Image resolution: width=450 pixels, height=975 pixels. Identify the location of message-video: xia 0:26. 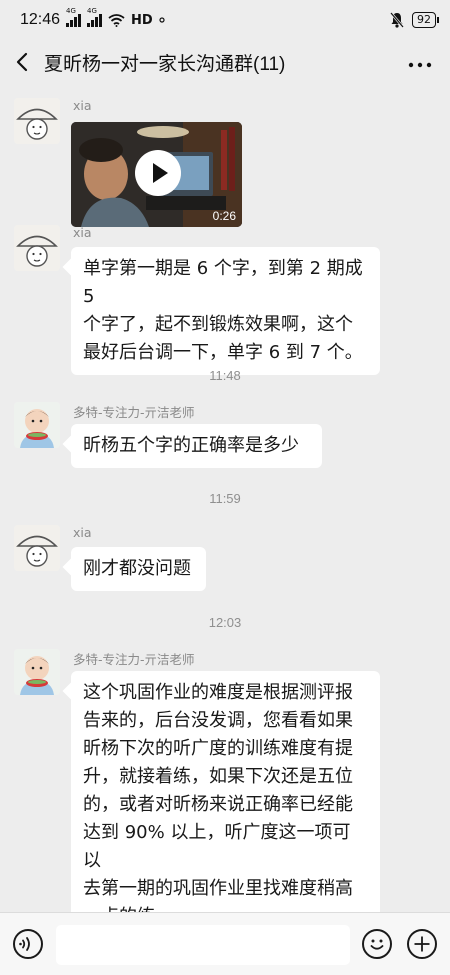
(224, 164).